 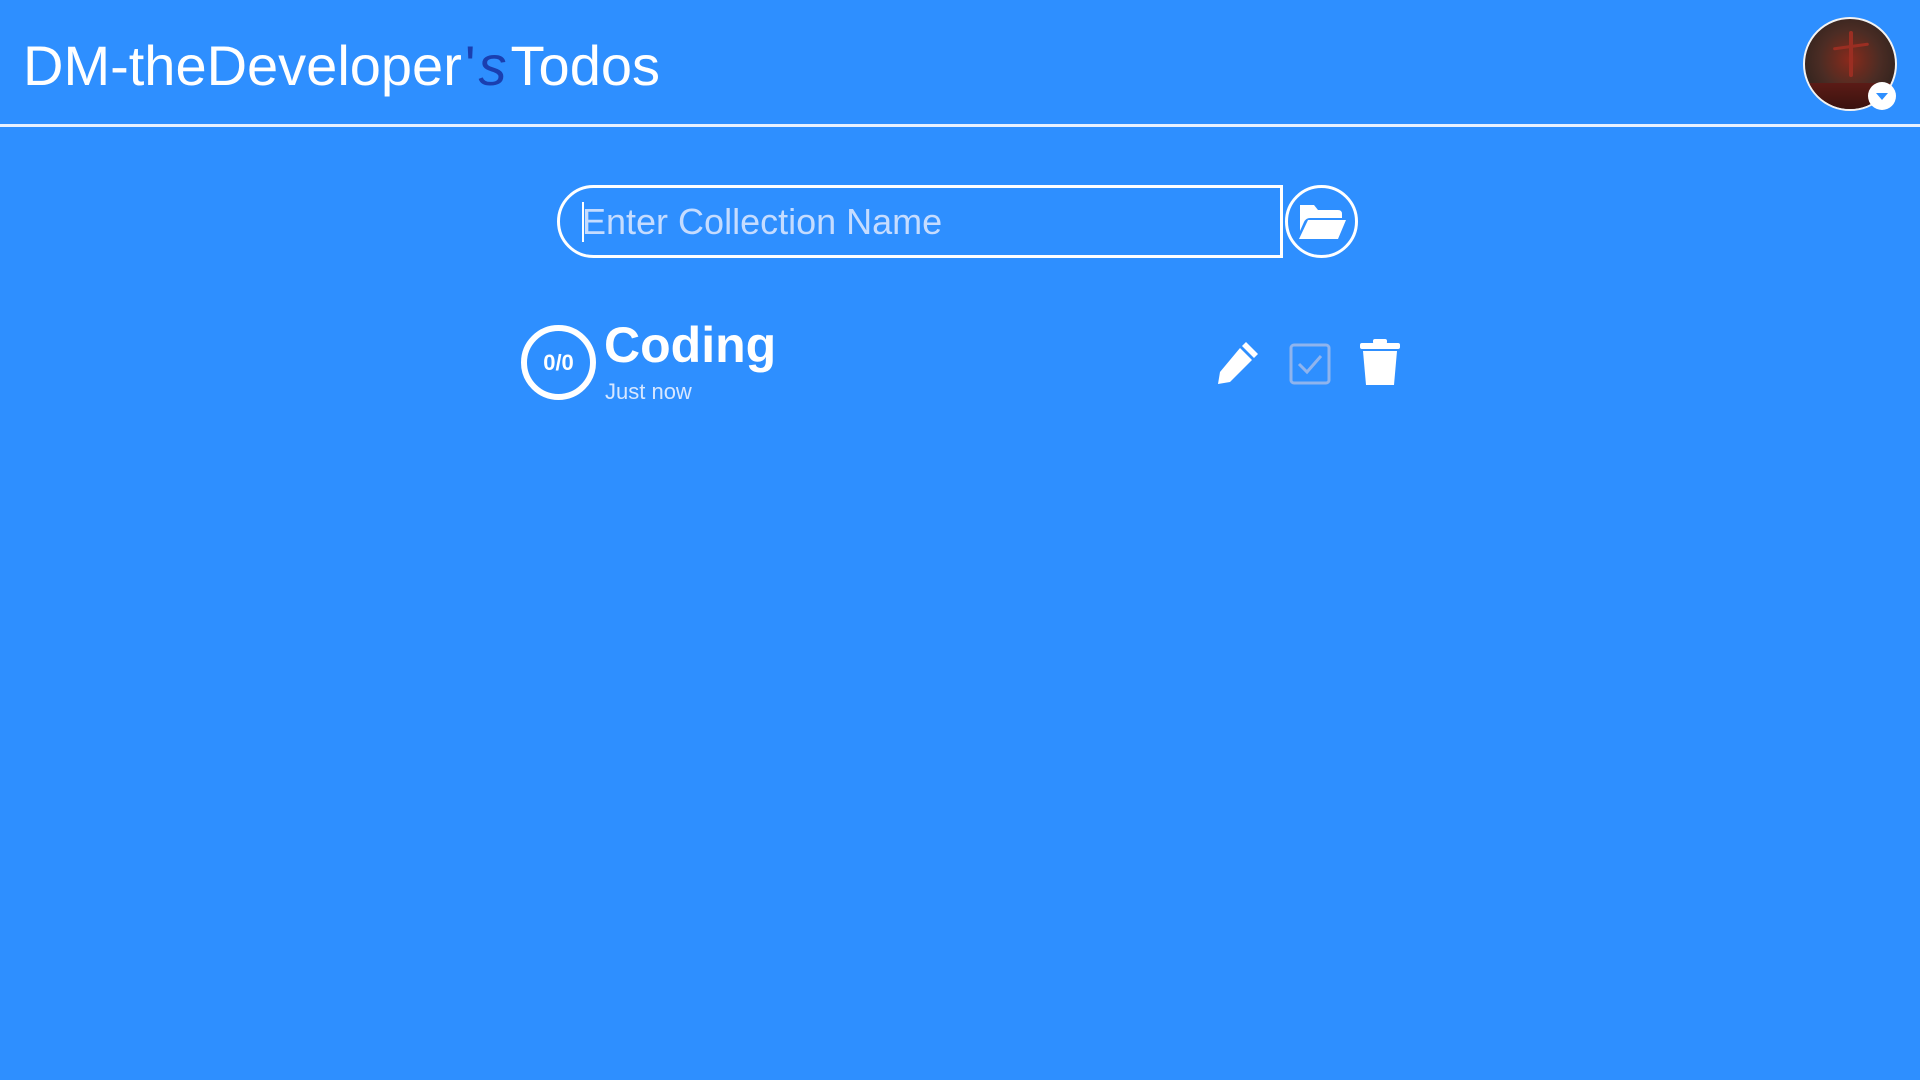 I want to click on progress-count: 0/0, so click(x=558, y=362).